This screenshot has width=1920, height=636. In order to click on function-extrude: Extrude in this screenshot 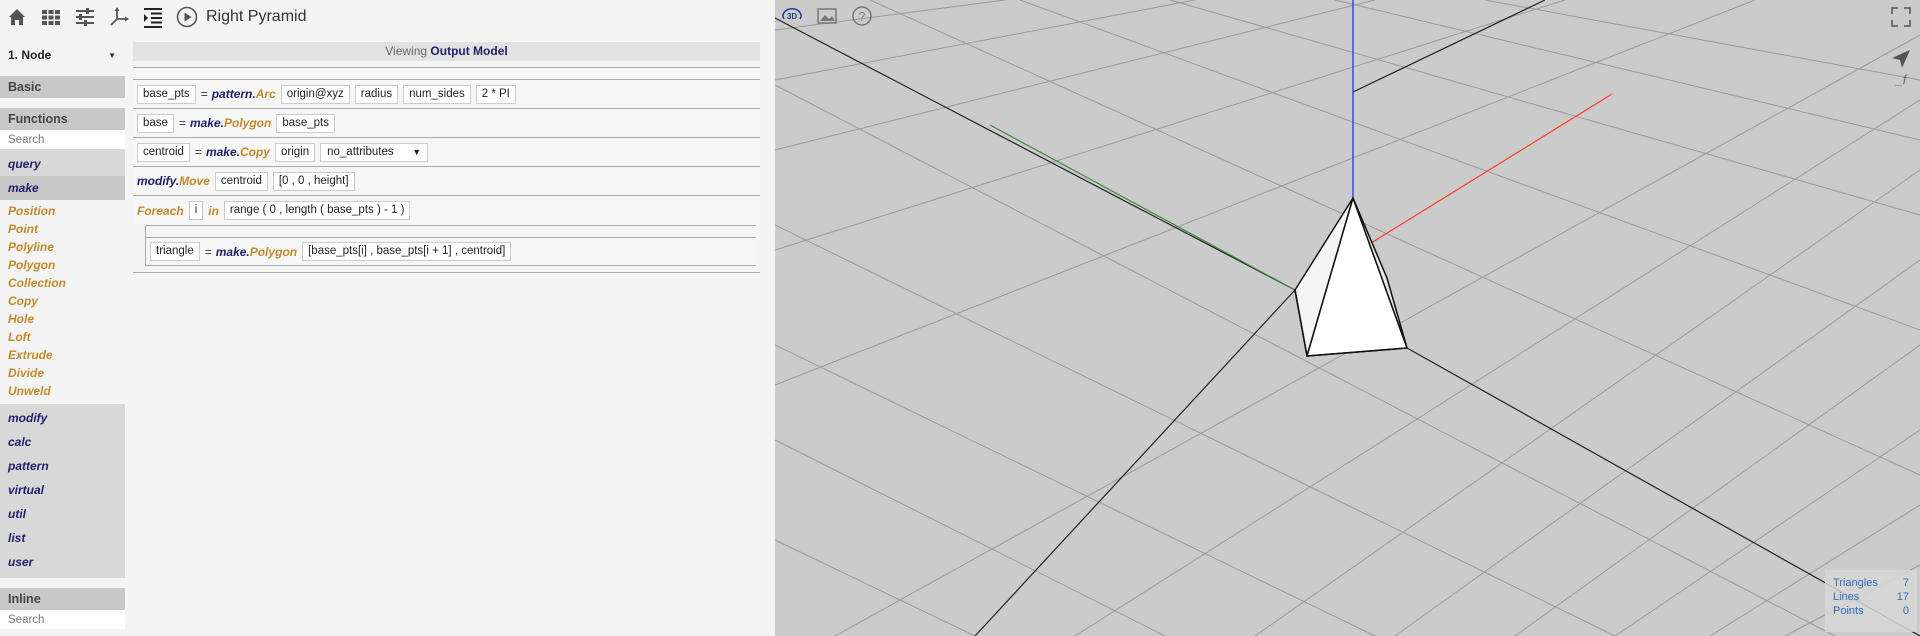, I will do `click(62, 355)`.